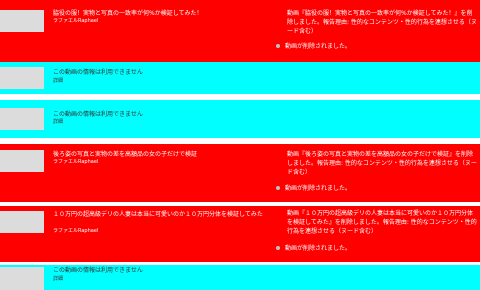 Image resolution: width=480 pixels, height=290 pixels. I want to click on video-title: 脇役の服！実物と写真の一致率が何%か検証してみた！, so click(128, 14).